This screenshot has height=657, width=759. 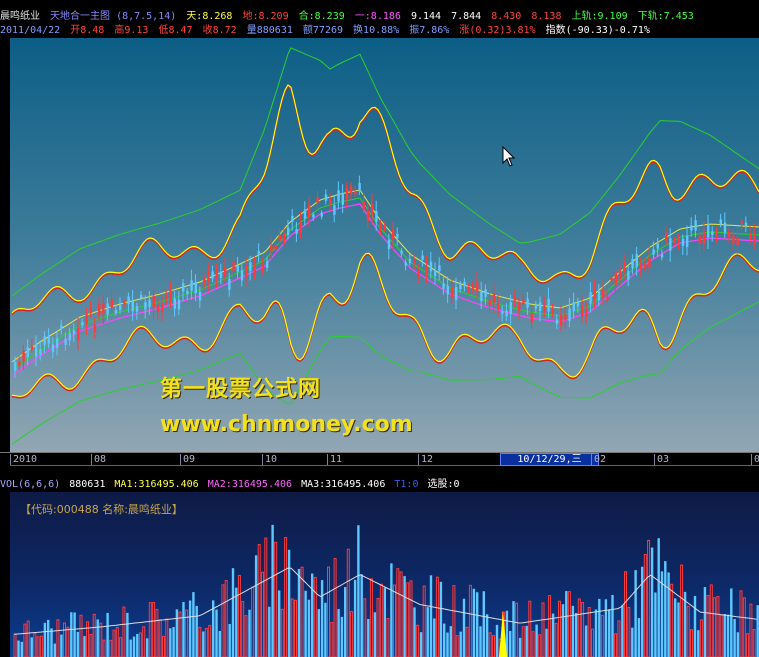 What do you see at coordinates (80, 16) in the screenshot?
I see `formula-name: 天地合一主图` at bounding box center [80, 16].